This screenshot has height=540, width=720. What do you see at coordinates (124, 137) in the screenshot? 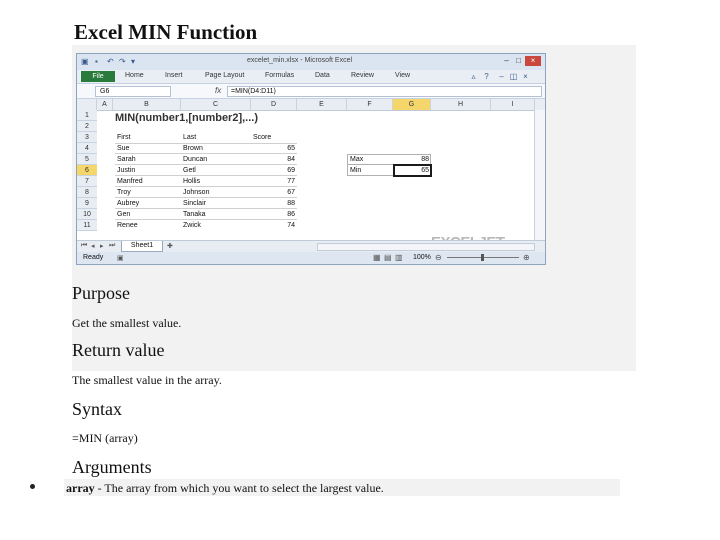
I see `table-header-first: First` at bounding box center [124, 137].